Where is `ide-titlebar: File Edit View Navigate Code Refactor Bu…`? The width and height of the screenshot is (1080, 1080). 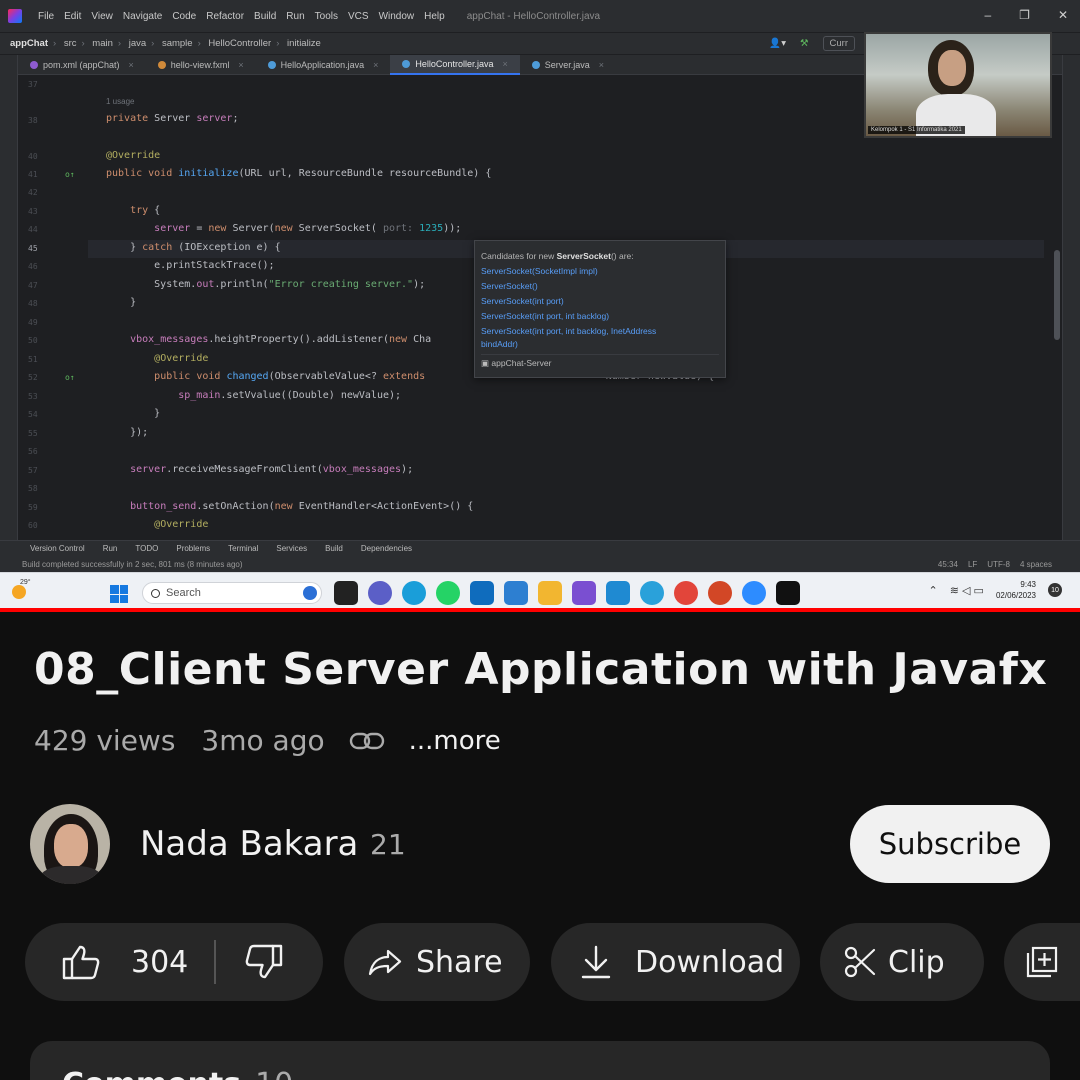 ide-titlebar: File Edit View Navigate Code Refactor Bu… is located at coordinates (540, 16).